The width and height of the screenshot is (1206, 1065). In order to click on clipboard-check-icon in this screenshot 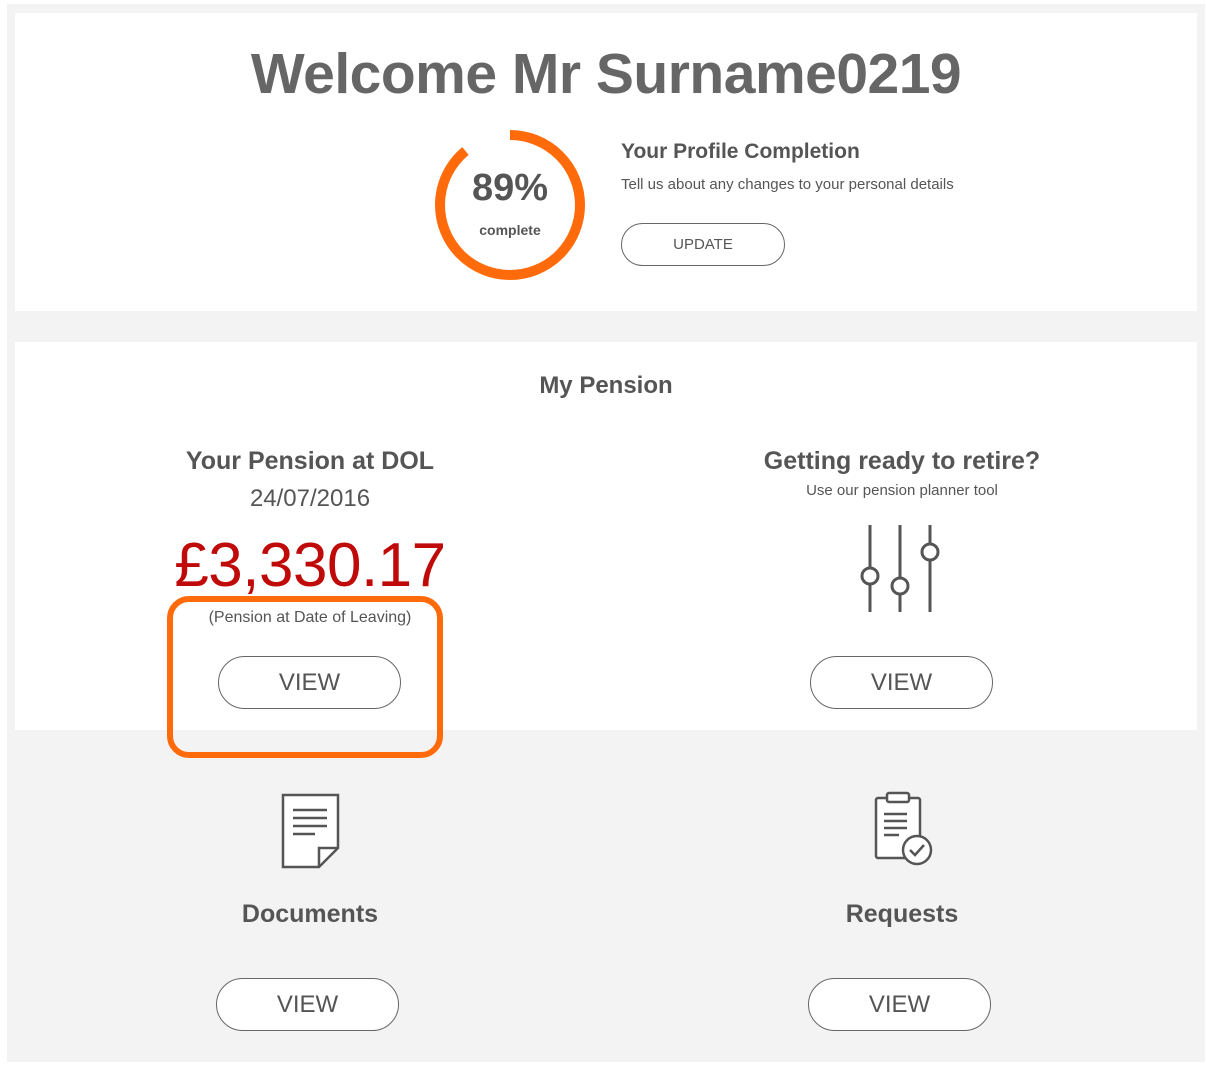, I will do `click(903, 828)`.